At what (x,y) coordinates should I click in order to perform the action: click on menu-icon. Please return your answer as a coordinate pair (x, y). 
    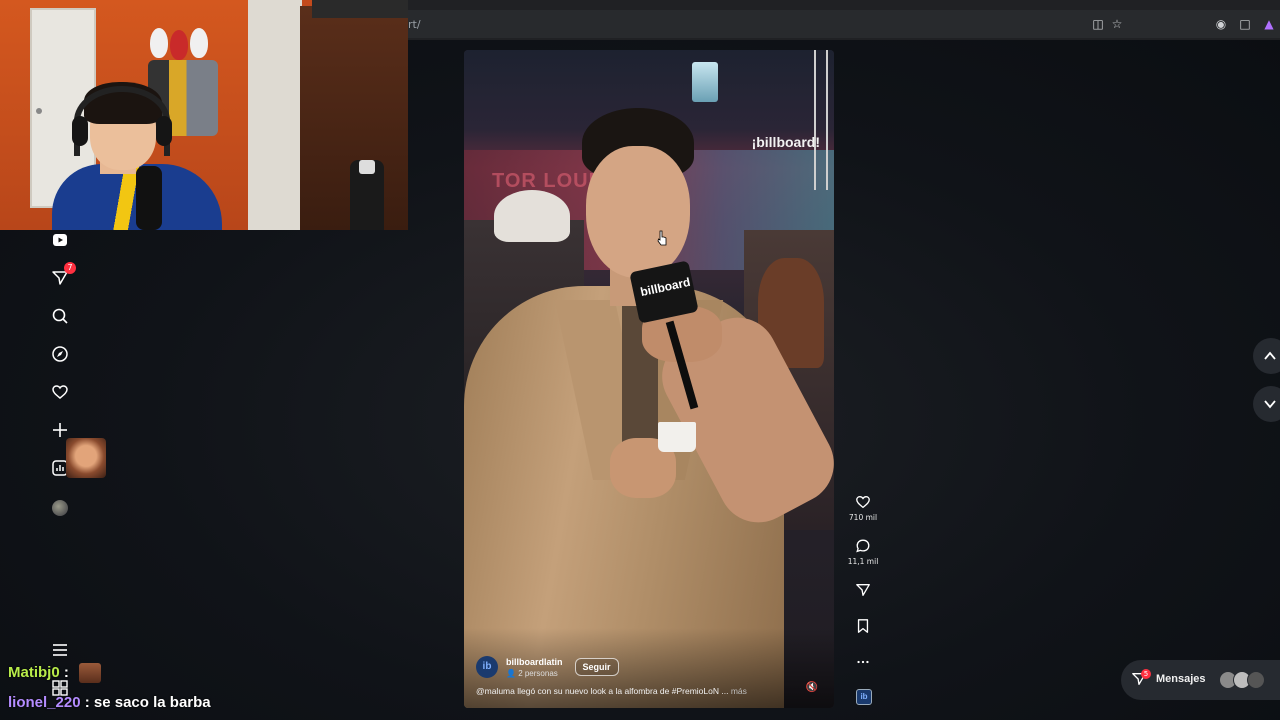
    Looking at the image, I should click on (60, 650).